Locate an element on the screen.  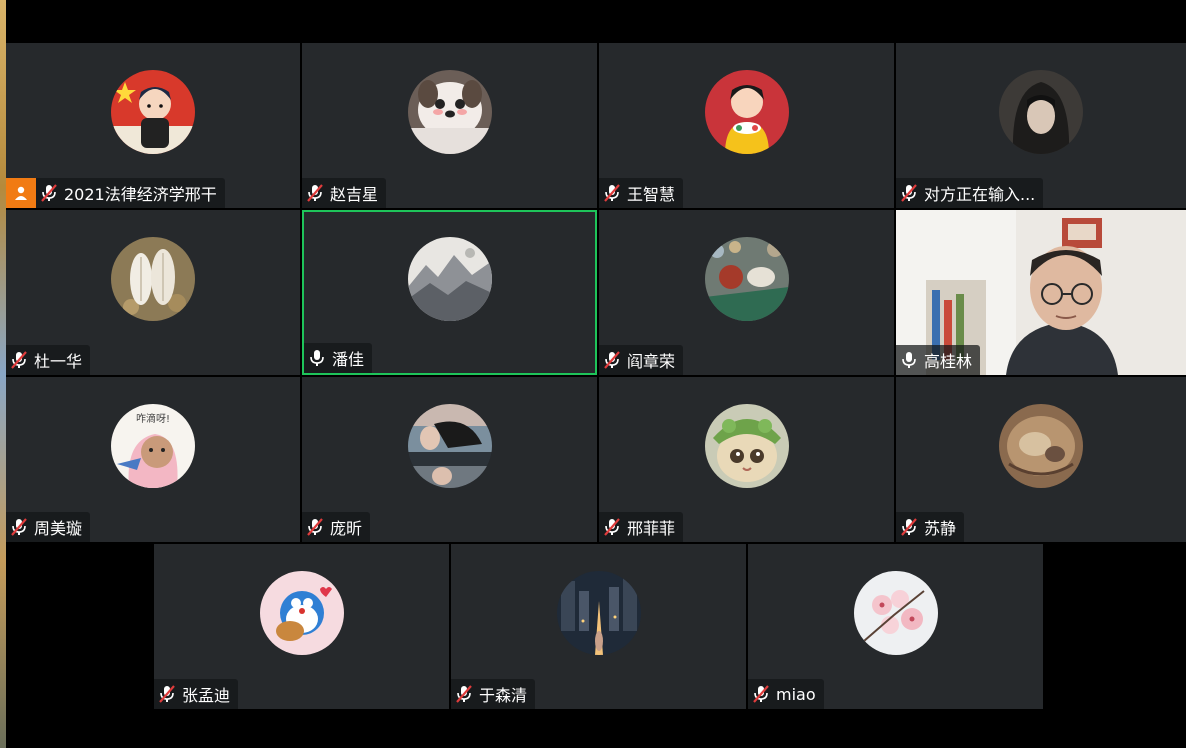
participant-video-tile: 高桂林 is located at coordinates (1041, 292).